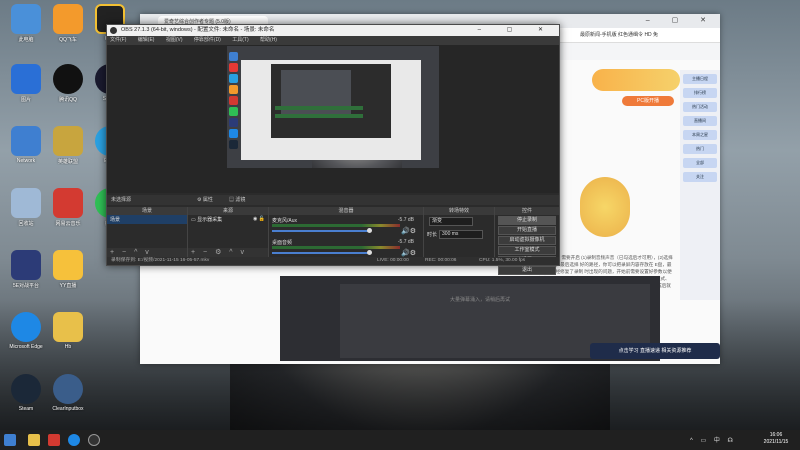 The width and height of the screenshot is (800, 450). What do you see at coordinates (700, 149) in the screenshot?
I see `sidebar-item: 热门` at bounding box center [700, 149].